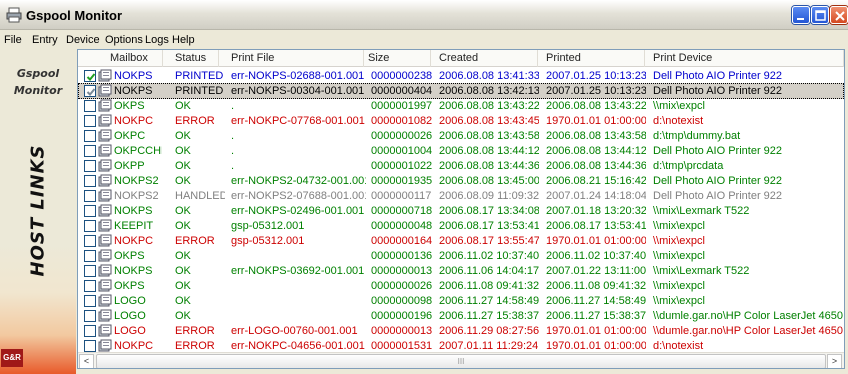  I want to click on title-bar: Gspool Monitor, so click(424, 15).